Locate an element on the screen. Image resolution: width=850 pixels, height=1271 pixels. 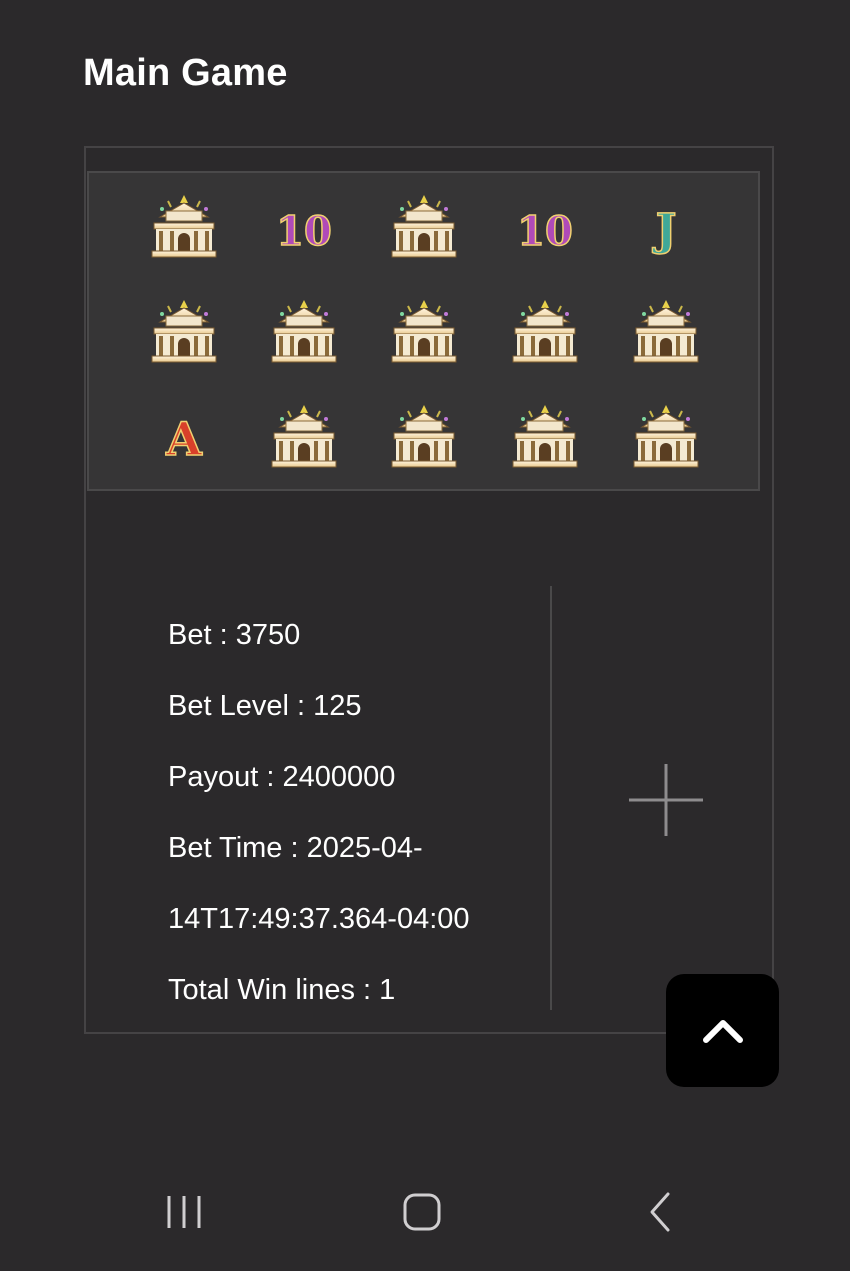
ace-icon: A is located at coordinates (184, 439).